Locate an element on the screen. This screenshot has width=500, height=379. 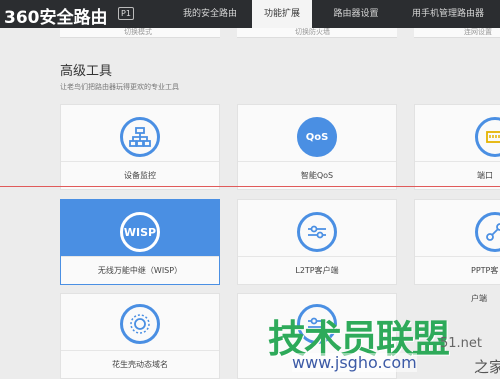
qos-icon-text: QoS is located at coordinates (317, 137).